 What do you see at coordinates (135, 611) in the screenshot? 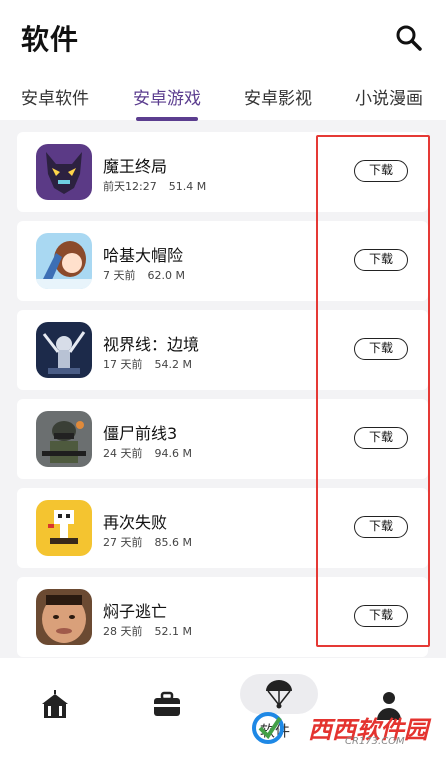
I see `app-name: 焖子逃亡` at bounding box center [135, 611].